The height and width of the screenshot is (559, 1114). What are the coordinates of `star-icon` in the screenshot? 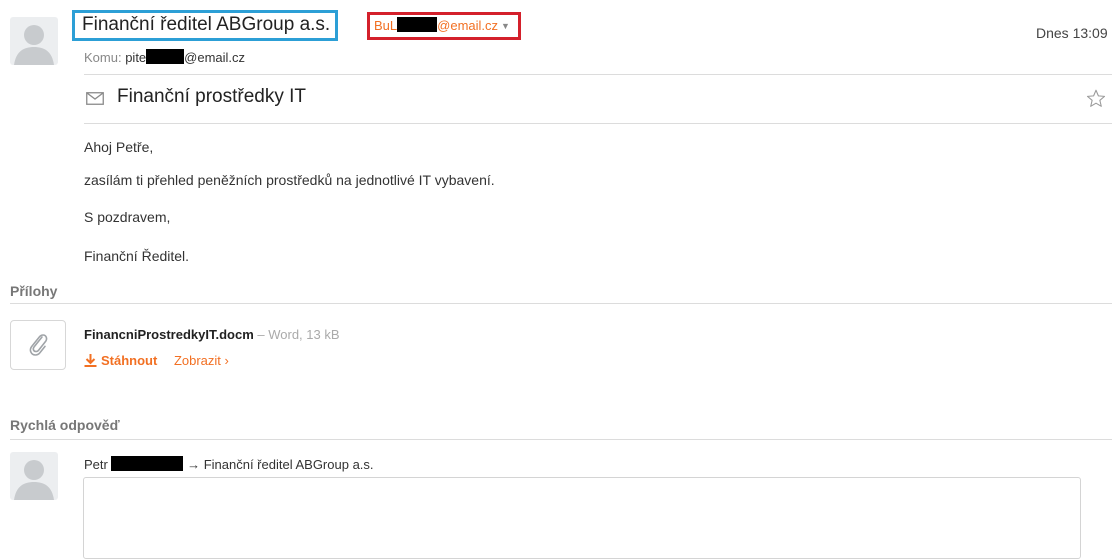 It's located at (1096, 101).